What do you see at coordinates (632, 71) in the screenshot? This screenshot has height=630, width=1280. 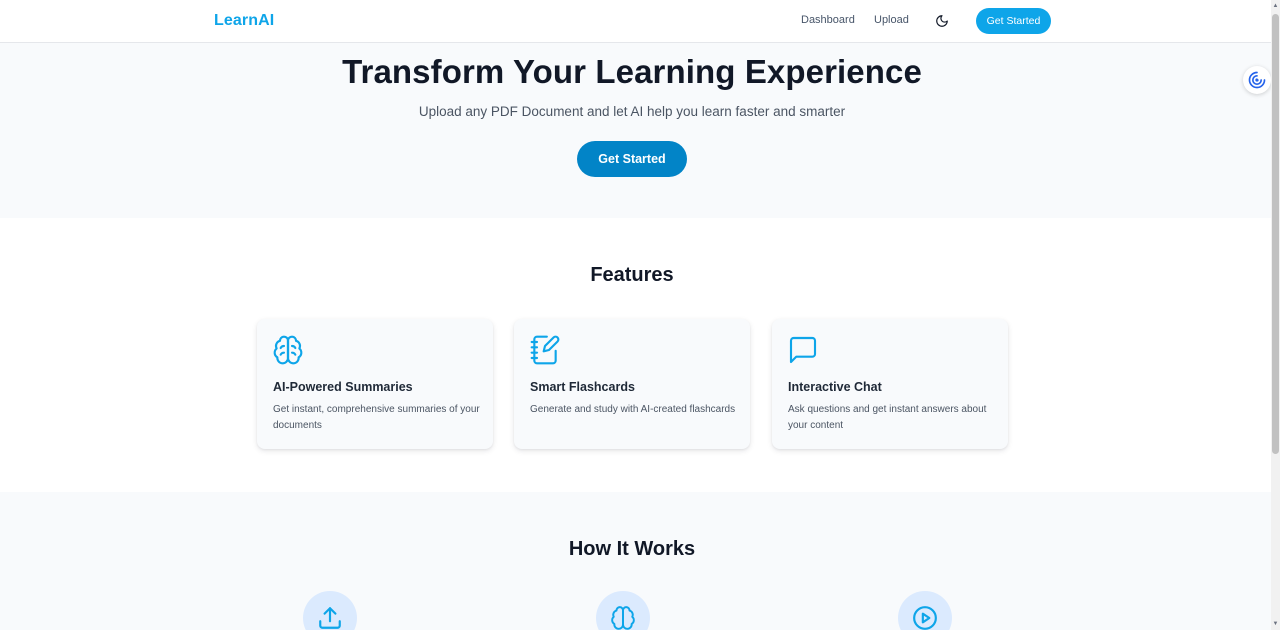 I see `hero-title: Transform Your Learning Experience` at bounding box center [632, 71].